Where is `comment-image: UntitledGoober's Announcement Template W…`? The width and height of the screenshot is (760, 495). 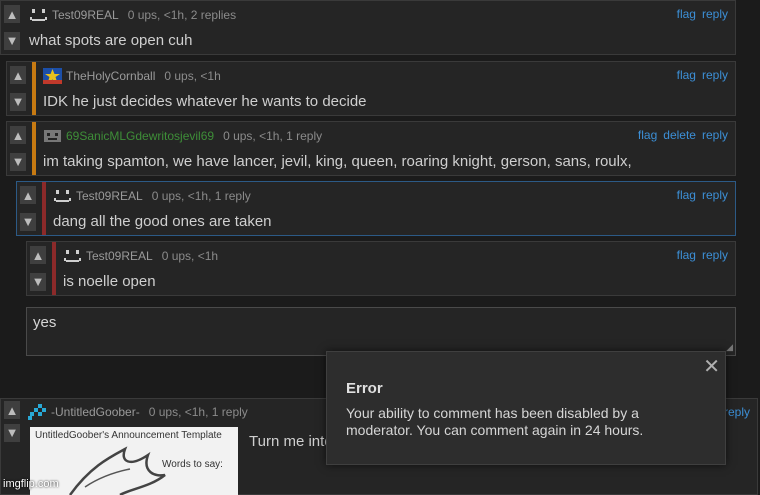
comment-image: UntitledGoober's Announcement Template W… is located at coordinates (134, 461).